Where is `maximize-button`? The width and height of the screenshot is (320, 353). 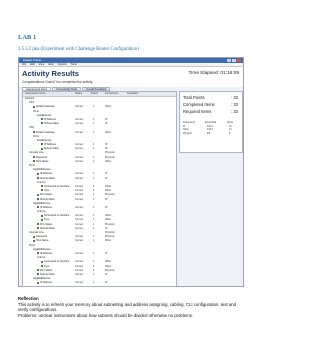
maximize-button is located at coordinates (234, 60).